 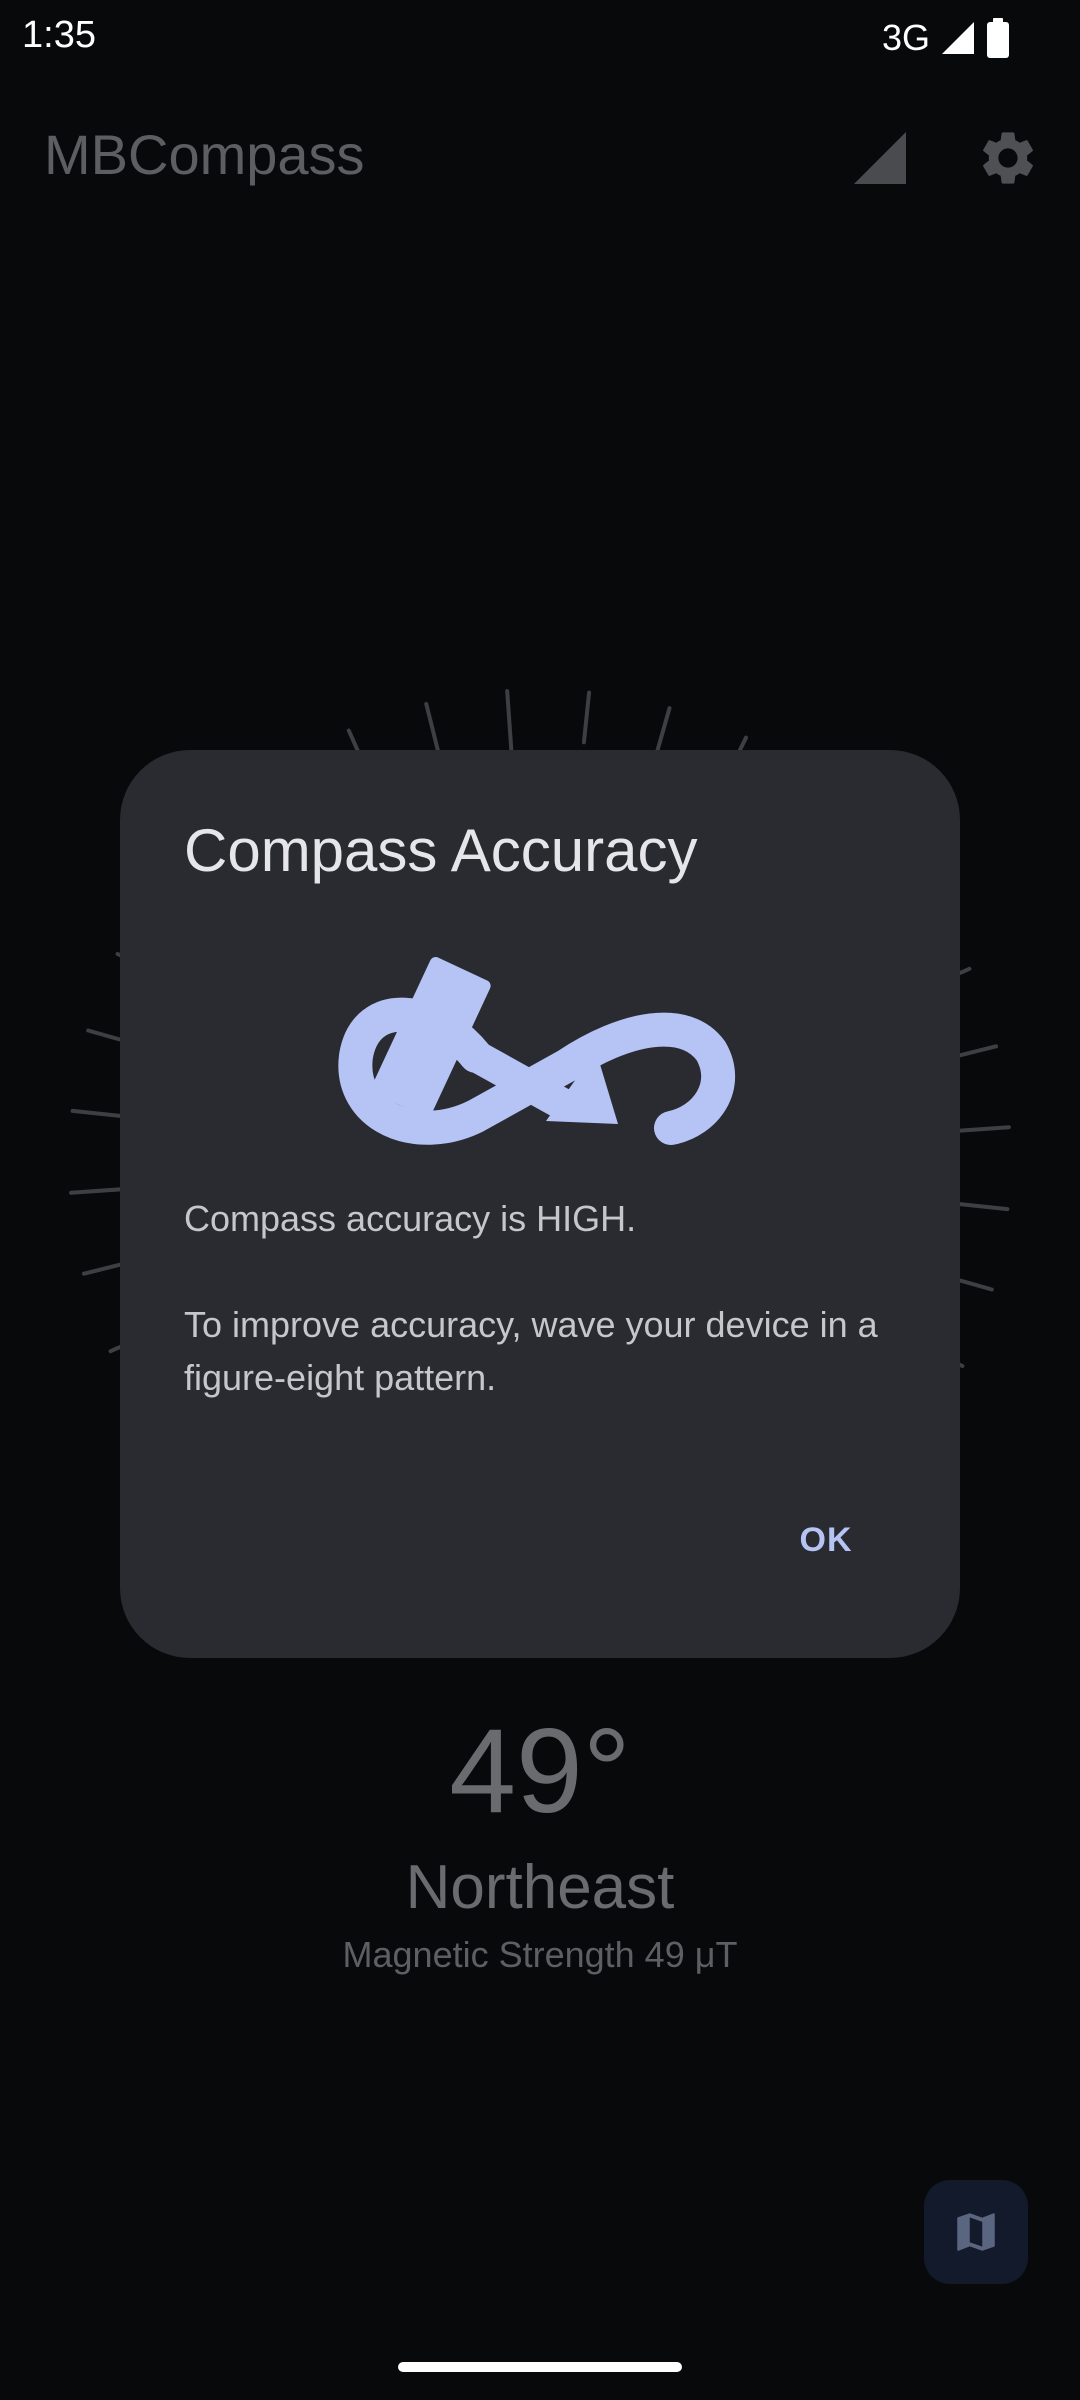 I want to click on gesture-nav-handle, so click(x=540, y=2367).